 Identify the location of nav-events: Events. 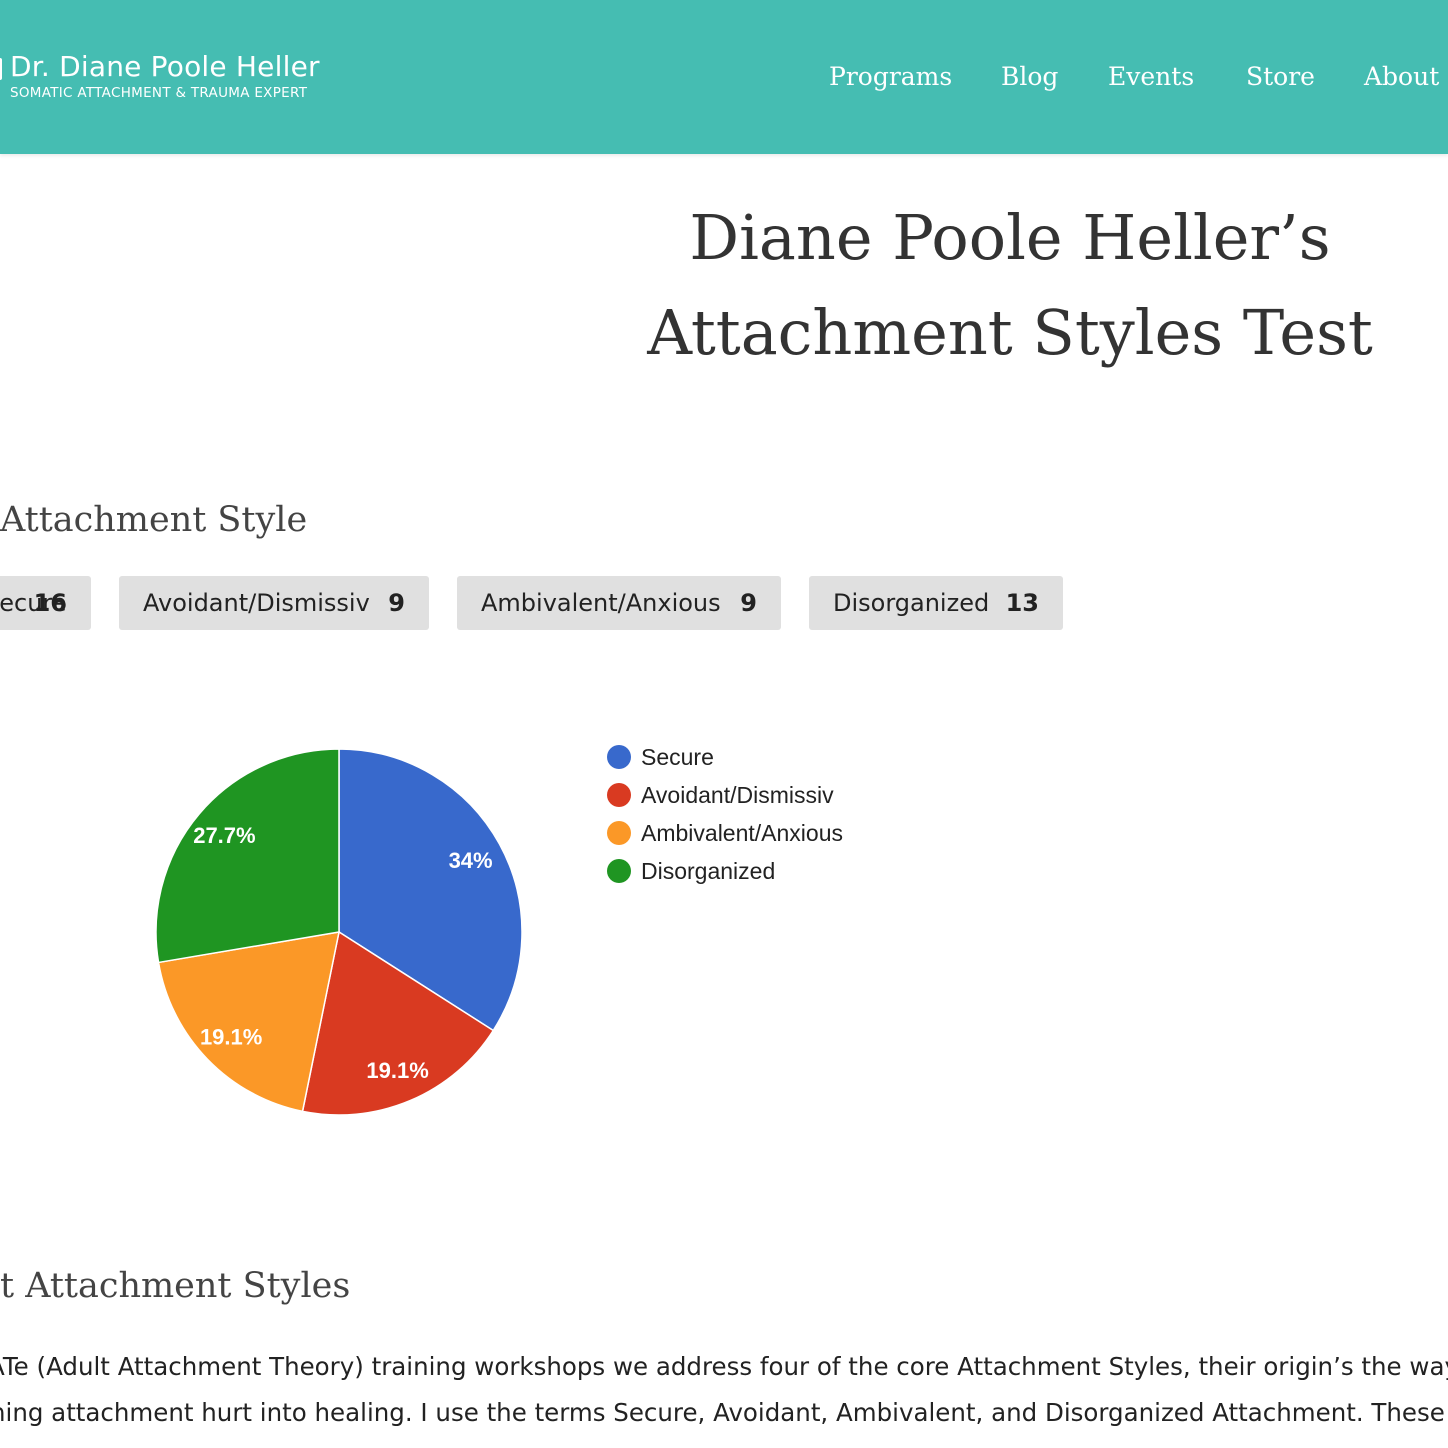
(1151, 76).